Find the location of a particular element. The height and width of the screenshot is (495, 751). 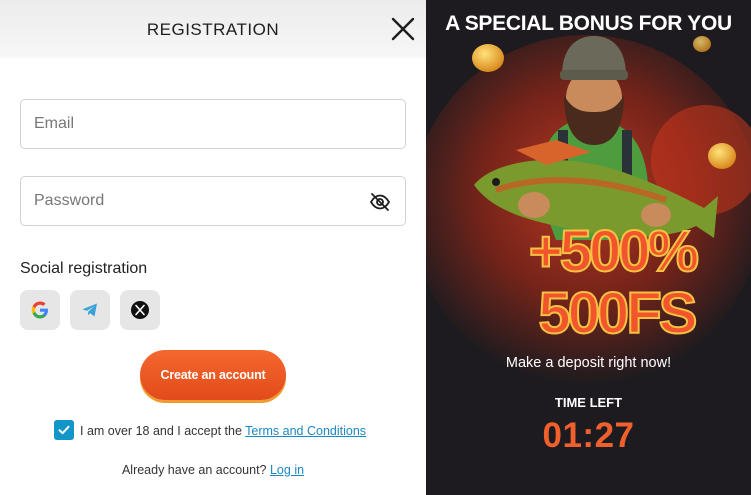

login-link: Log in is located at coordinates (287, 470).